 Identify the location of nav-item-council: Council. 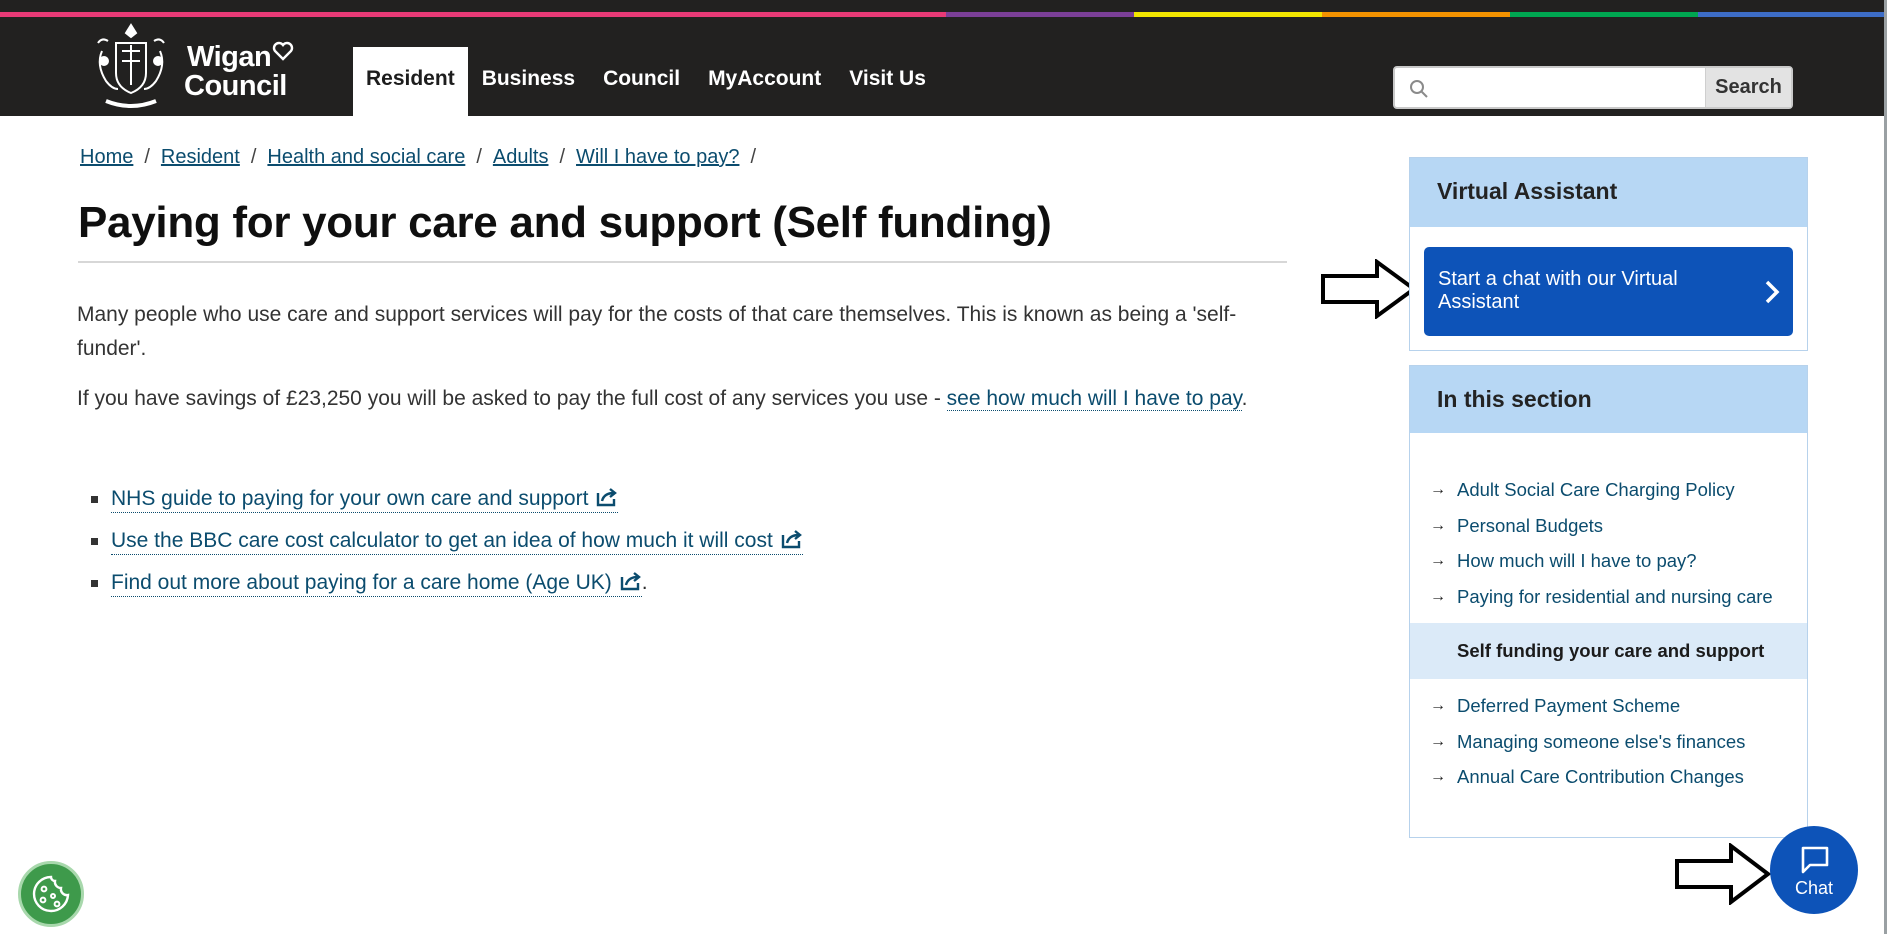
(641, 81).